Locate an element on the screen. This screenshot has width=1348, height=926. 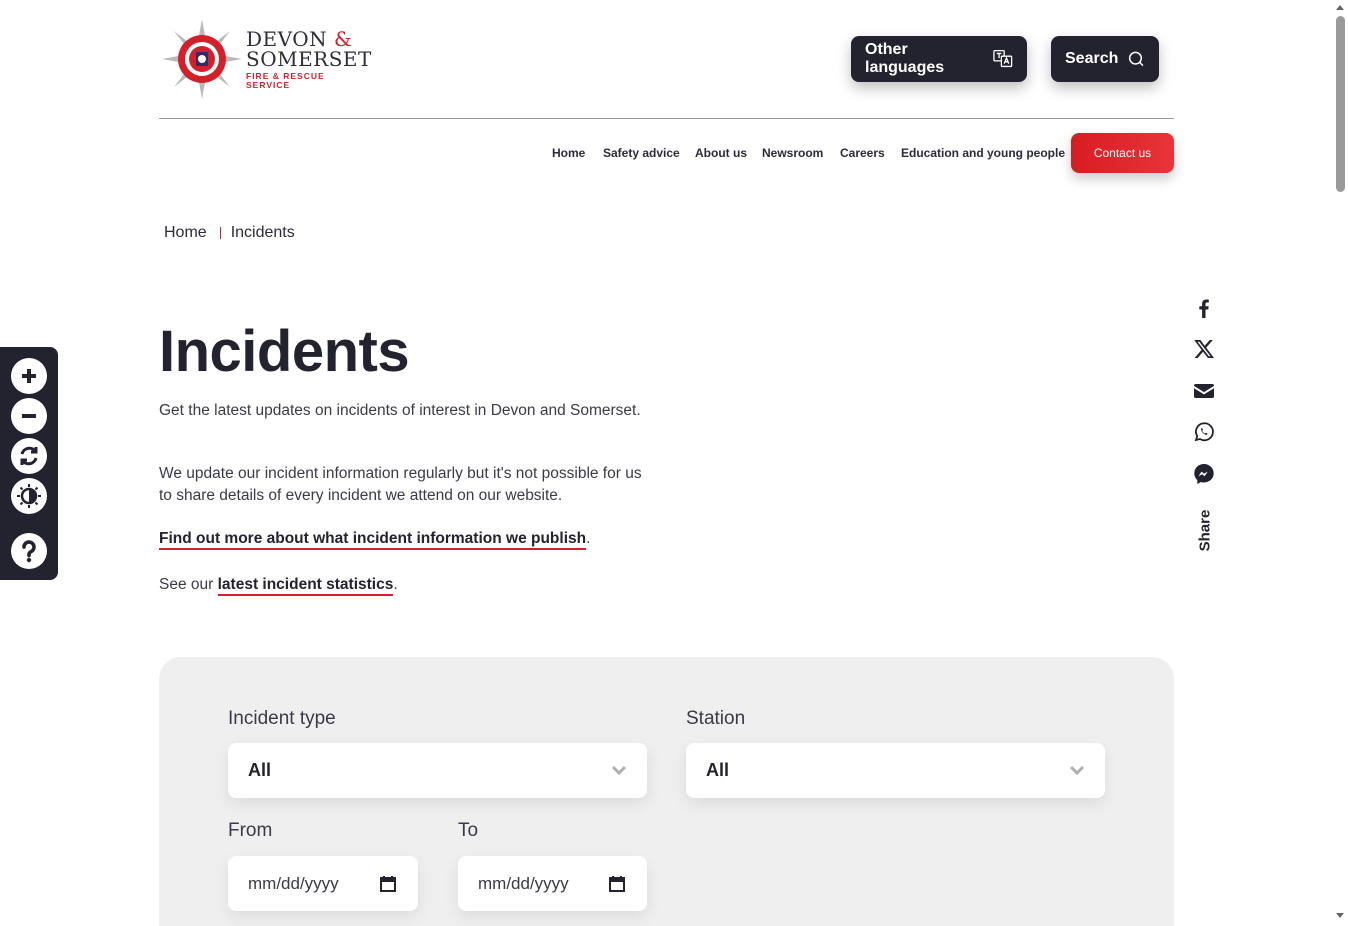
logo-tagline: FIRE & RESCUE SERVICE is located at coordinates (285, 80).